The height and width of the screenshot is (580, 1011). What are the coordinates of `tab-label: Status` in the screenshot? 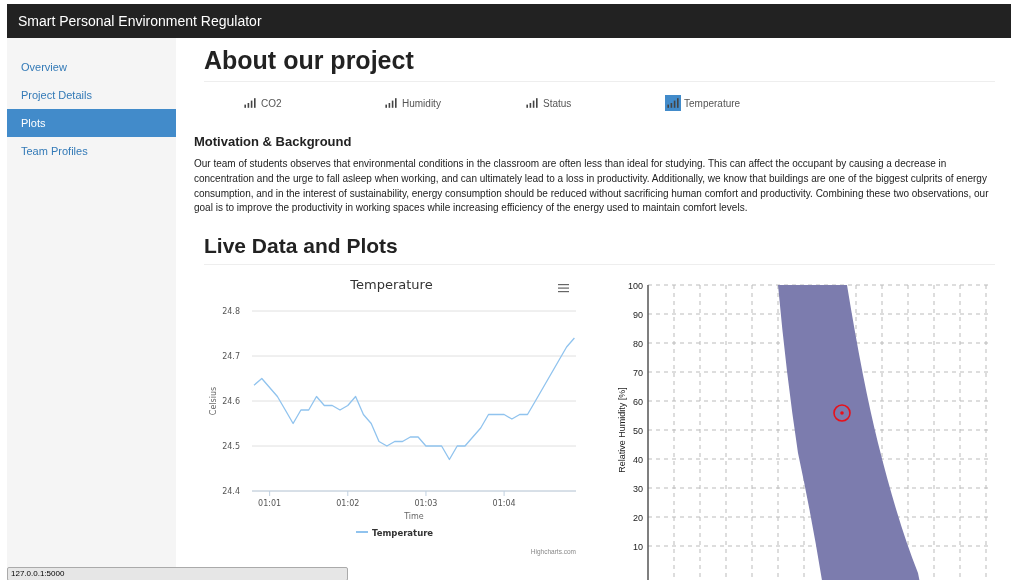 It's located at (557, 103).